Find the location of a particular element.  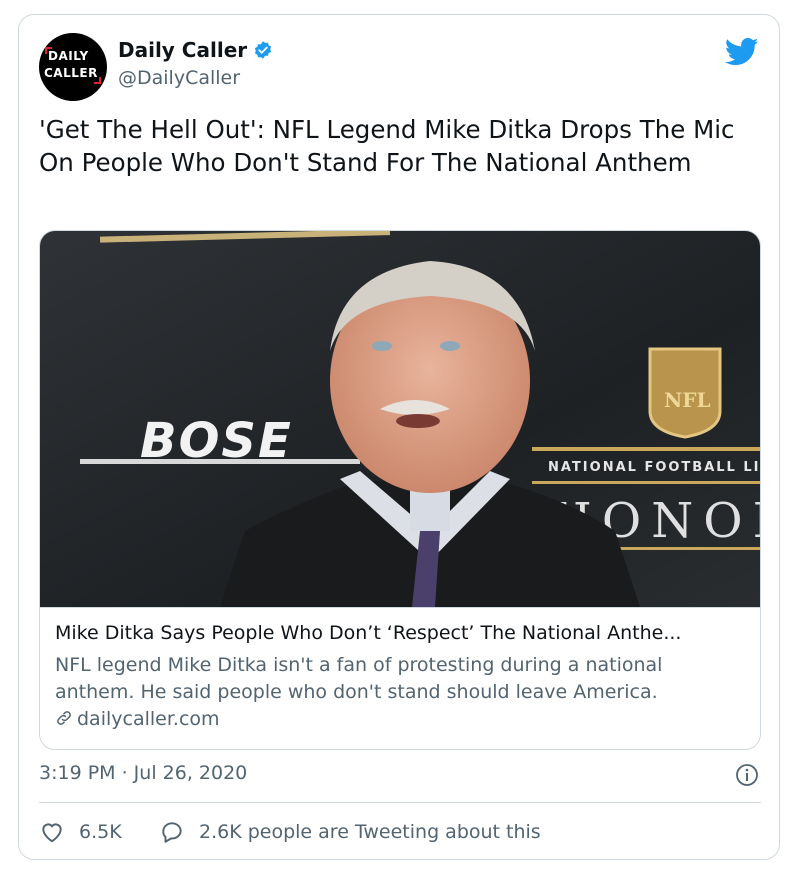

link-icon is located at coordinates (64, 718).